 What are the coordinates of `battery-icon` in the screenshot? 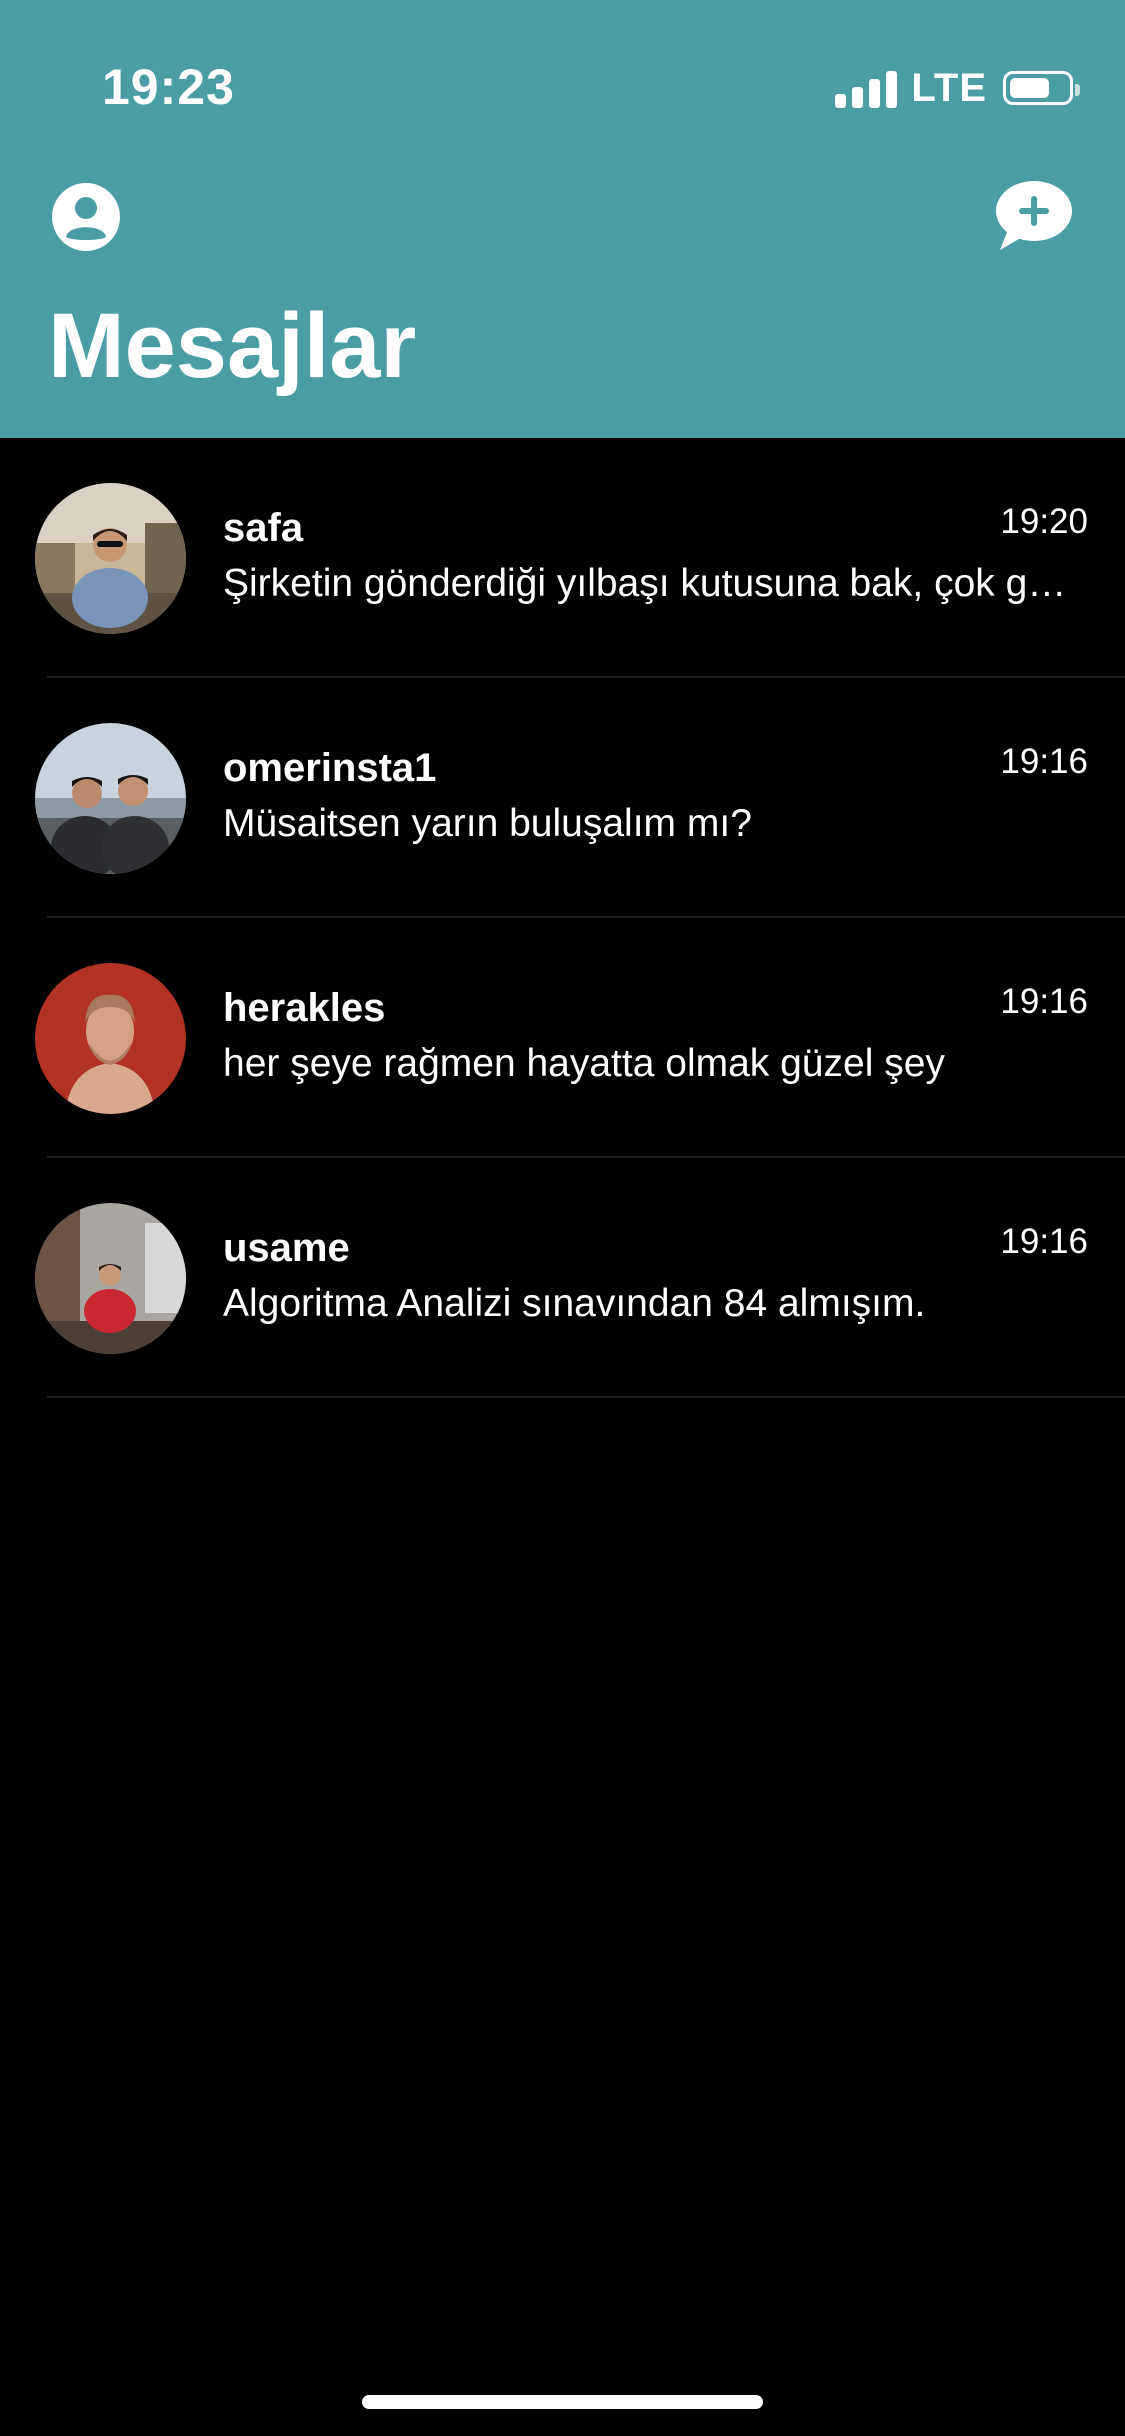 It's located at (1041, 88).